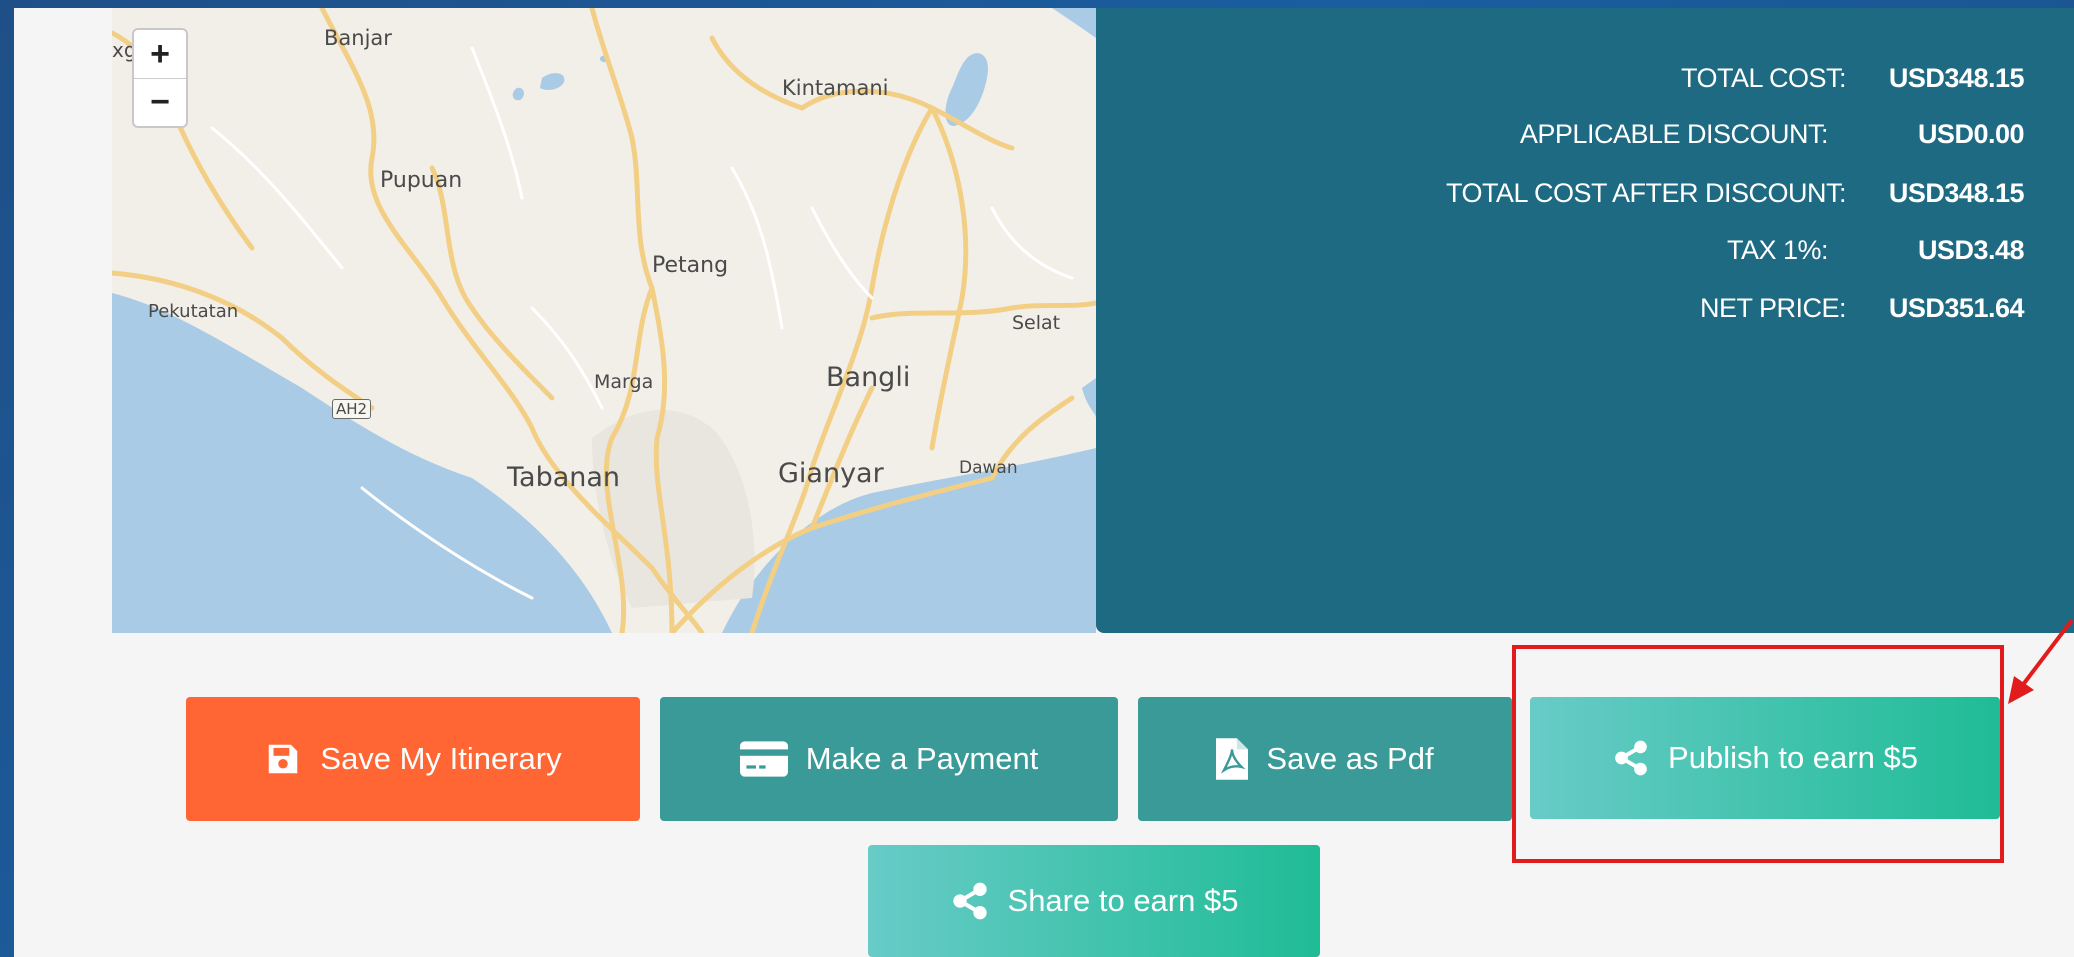 This screenshot has width=2074, height=957. What do you see at coordinates (352, 409) in the screenshot?
I see `map-label-ah2: AH2` at bounding box center [352, 409].